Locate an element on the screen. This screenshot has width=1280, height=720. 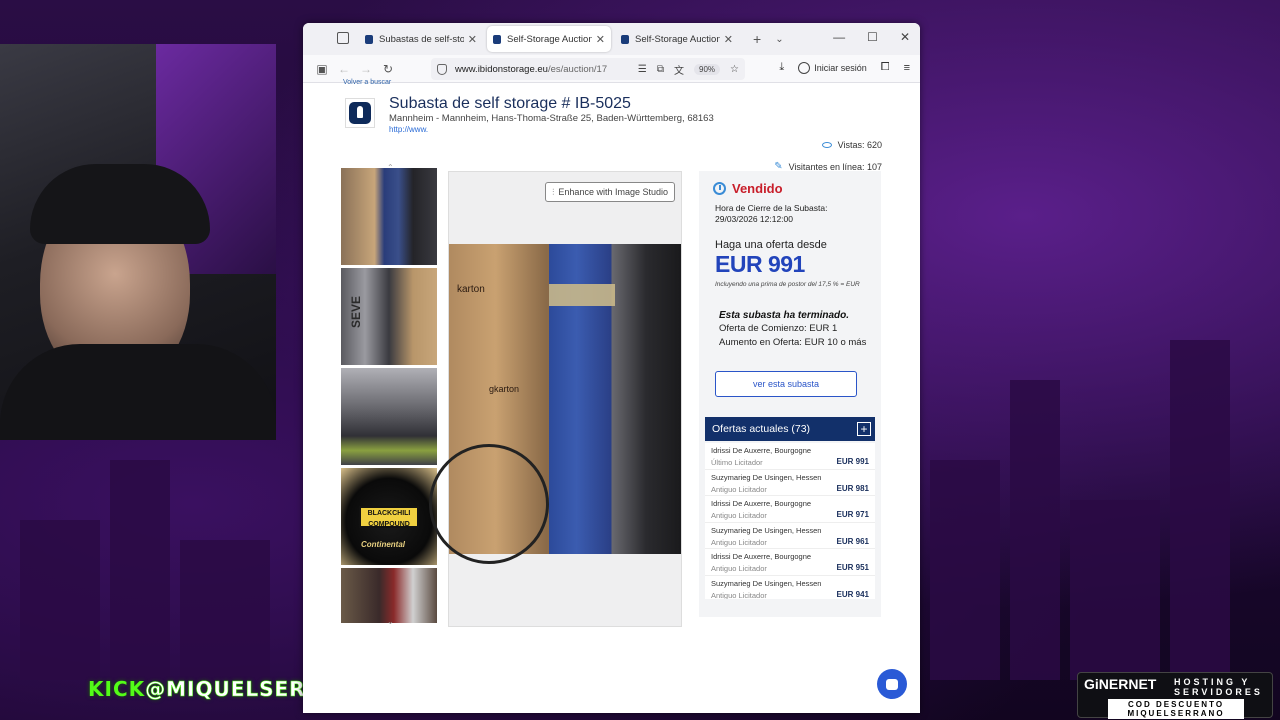
bid-amount: EUR 991 is located at coordinates (852, 461).